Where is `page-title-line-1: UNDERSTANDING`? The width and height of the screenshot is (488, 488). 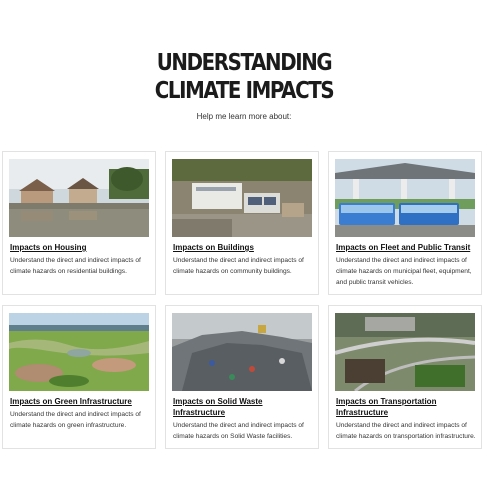
page-title-line-1: UNDERSTANDING is located at coordinates (244, 63).